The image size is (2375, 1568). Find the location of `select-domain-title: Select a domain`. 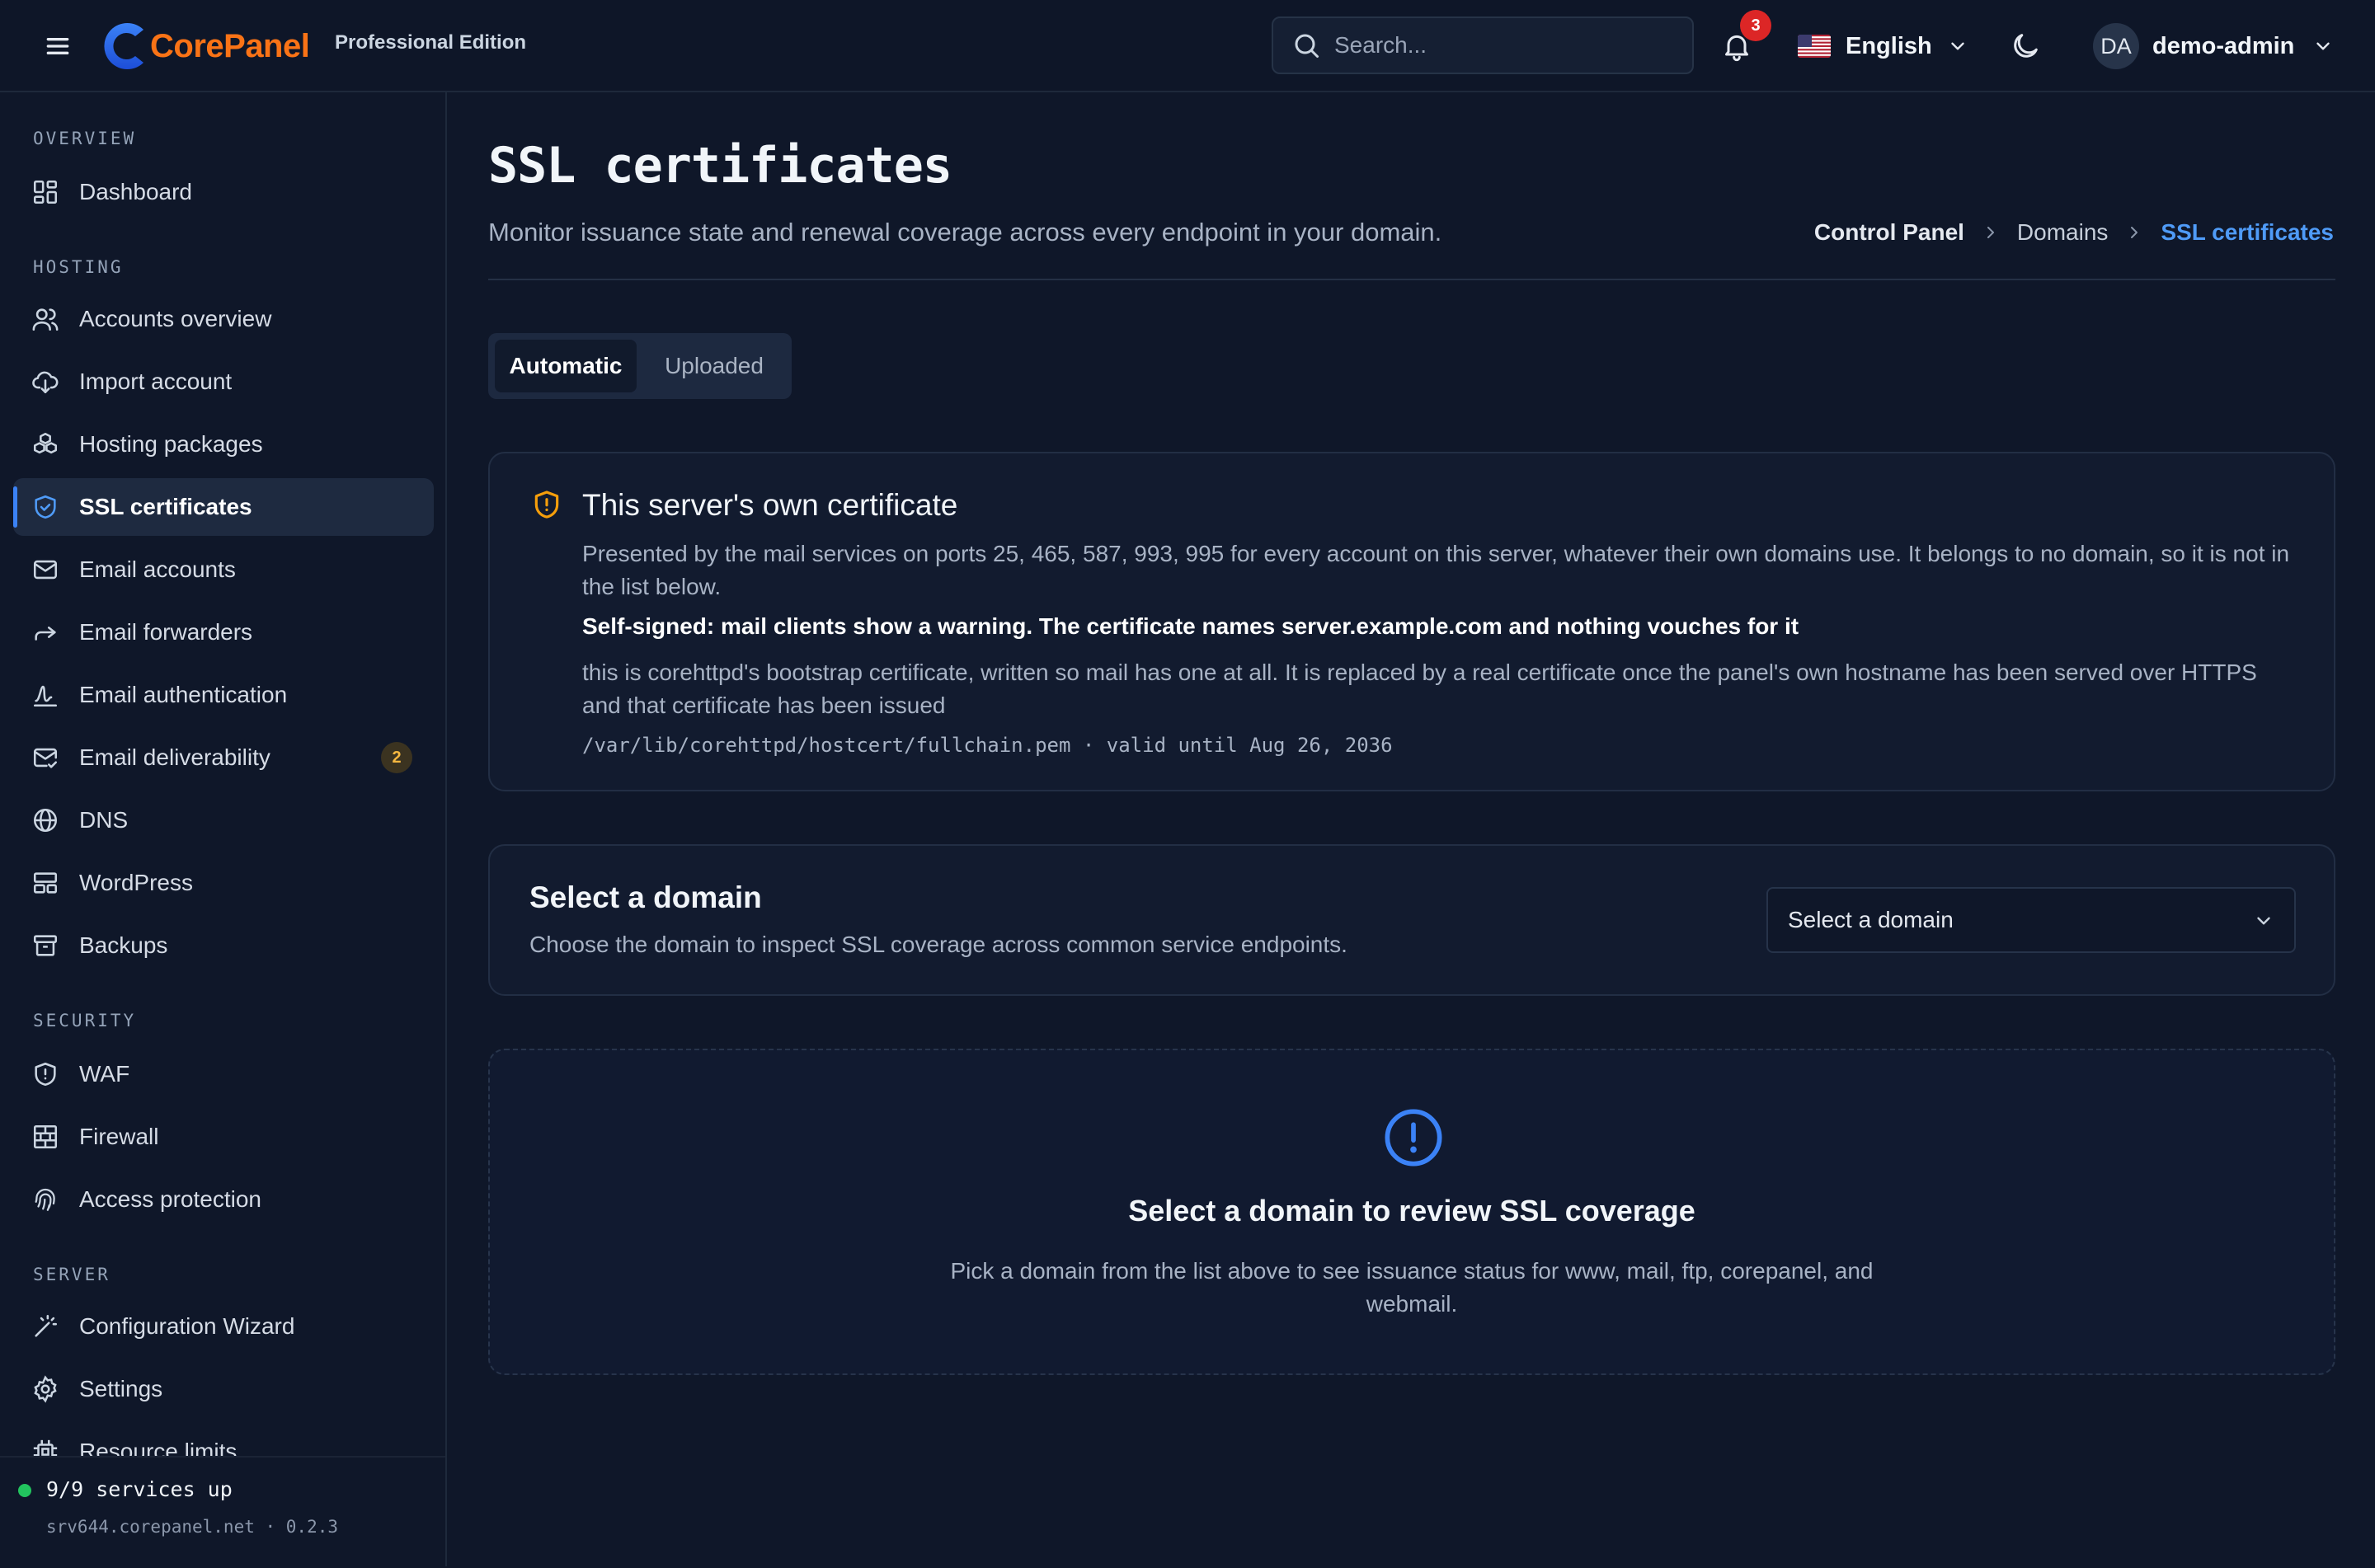

select-domain-title: Select a domain is located at coordinates (645, 897).